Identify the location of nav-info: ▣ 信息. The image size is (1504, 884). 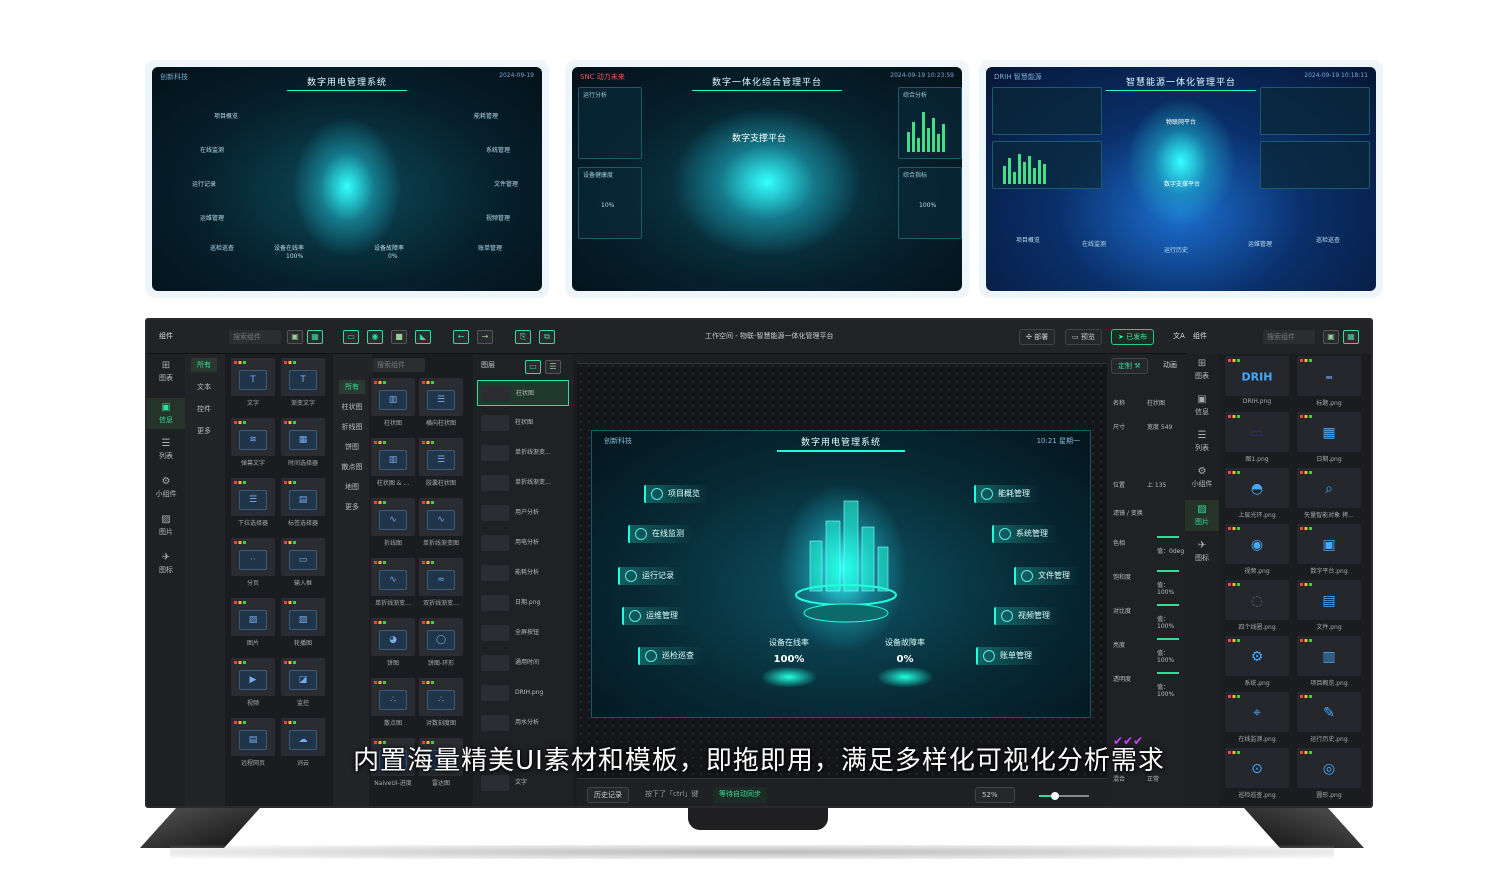
(166, 413).